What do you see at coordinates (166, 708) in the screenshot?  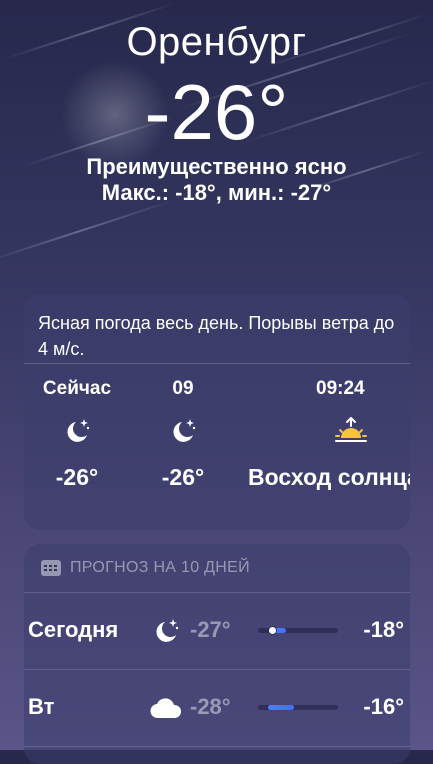 I see `cloud-icon` at bounding box center [166, 708].